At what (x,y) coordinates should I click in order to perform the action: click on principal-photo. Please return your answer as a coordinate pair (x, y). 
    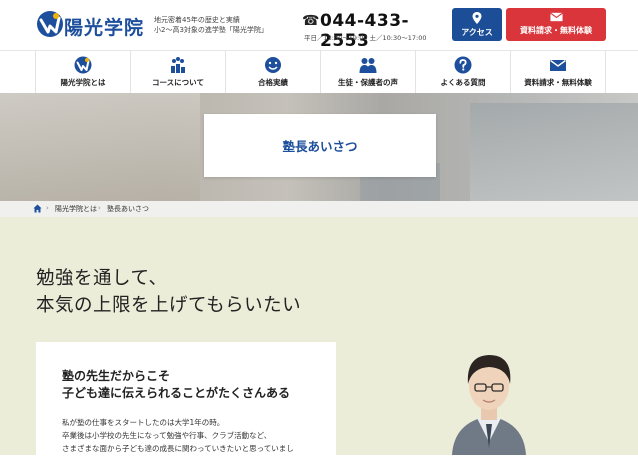
    Looking at the image, I should click on (489, 405).